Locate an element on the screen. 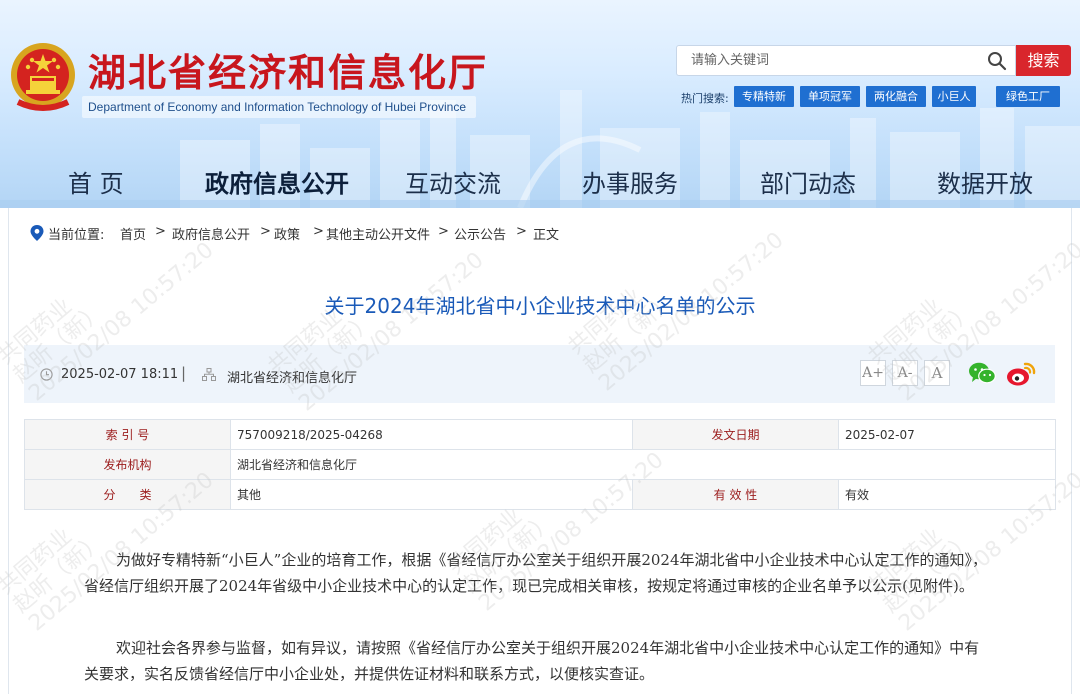 The width and height of the screenshot is (1080, 694). breadcrumb-item-policy: 政策 is located at coordinates (287, 233).